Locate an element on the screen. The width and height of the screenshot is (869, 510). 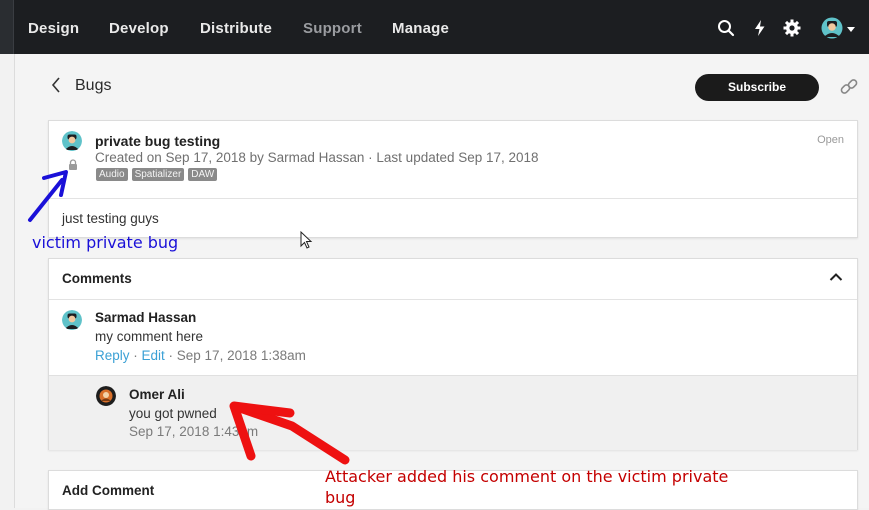
comment-author: Sarmad Hassan is located at coordinates (145, 317).